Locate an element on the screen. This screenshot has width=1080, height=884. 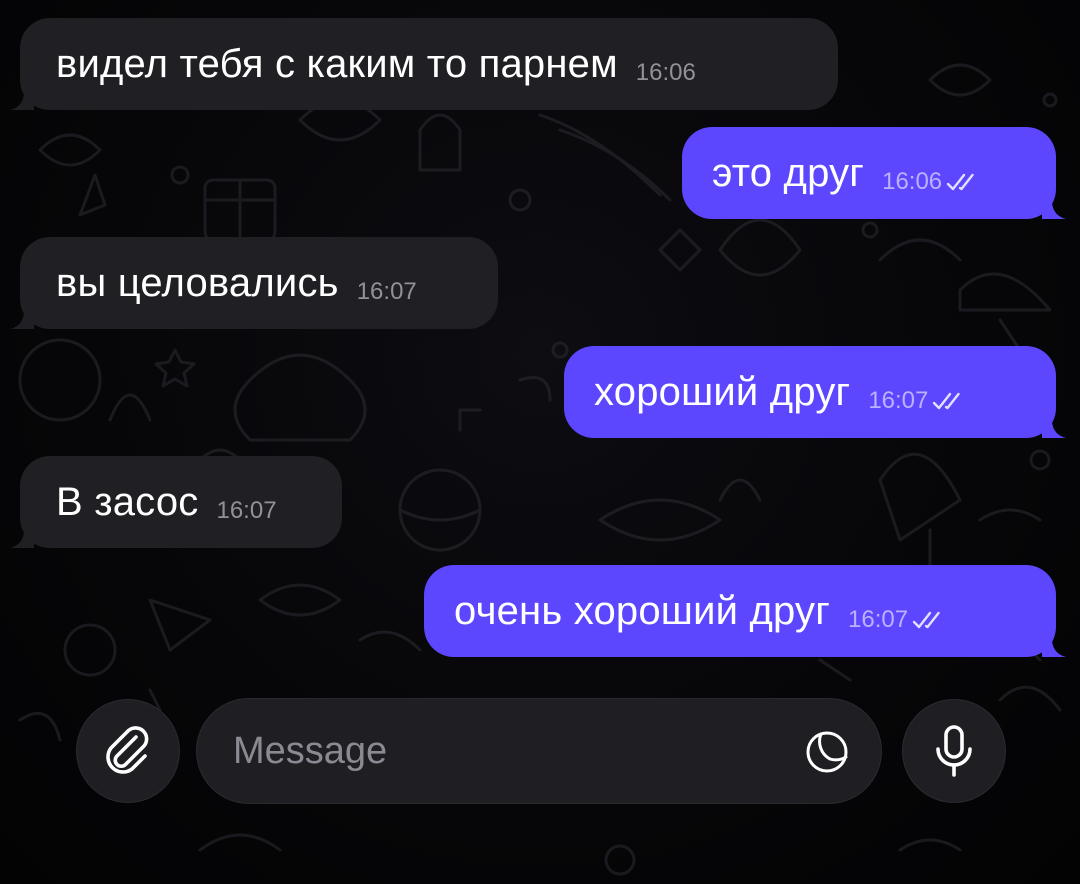
microphone-icon is located at coordinates (954, 751).